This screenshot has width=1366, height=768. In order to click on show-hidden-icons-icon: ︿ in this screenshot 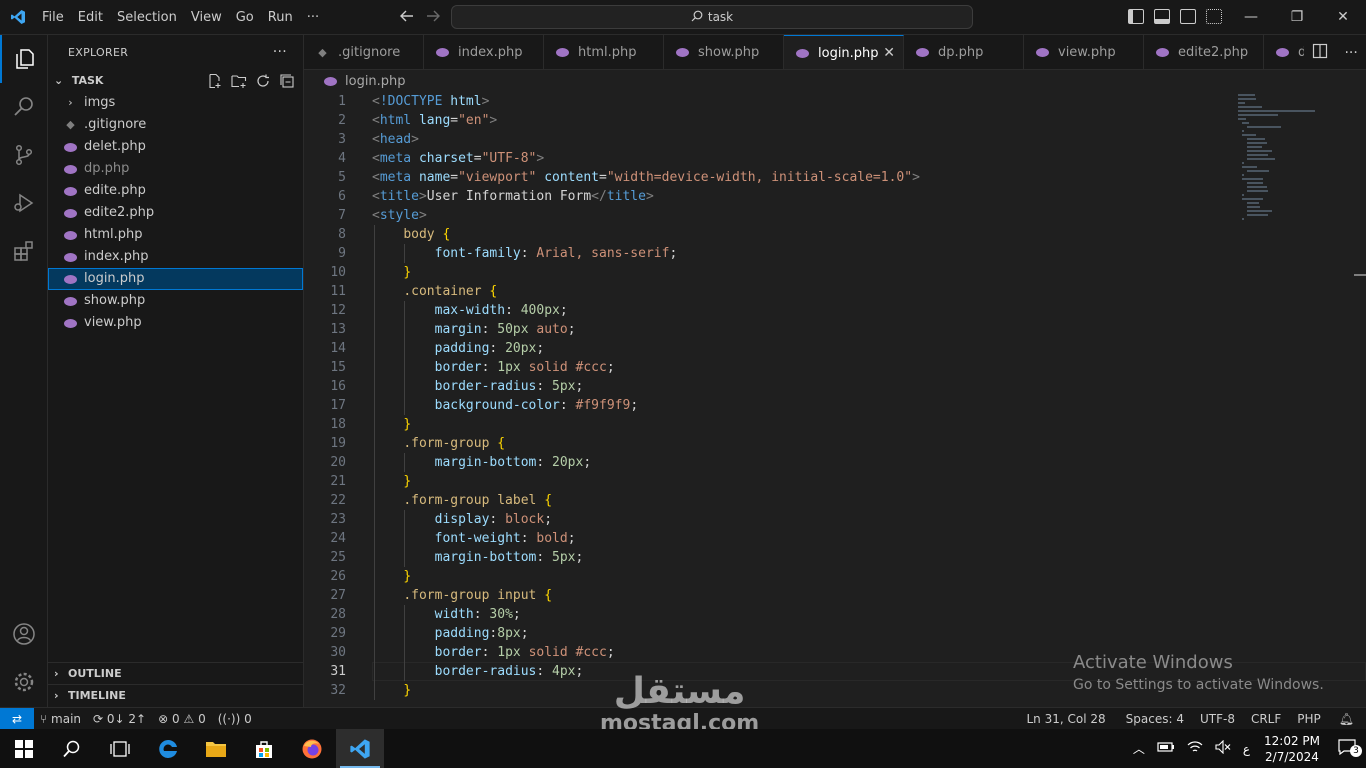, I will do `click(1139, 748)`.